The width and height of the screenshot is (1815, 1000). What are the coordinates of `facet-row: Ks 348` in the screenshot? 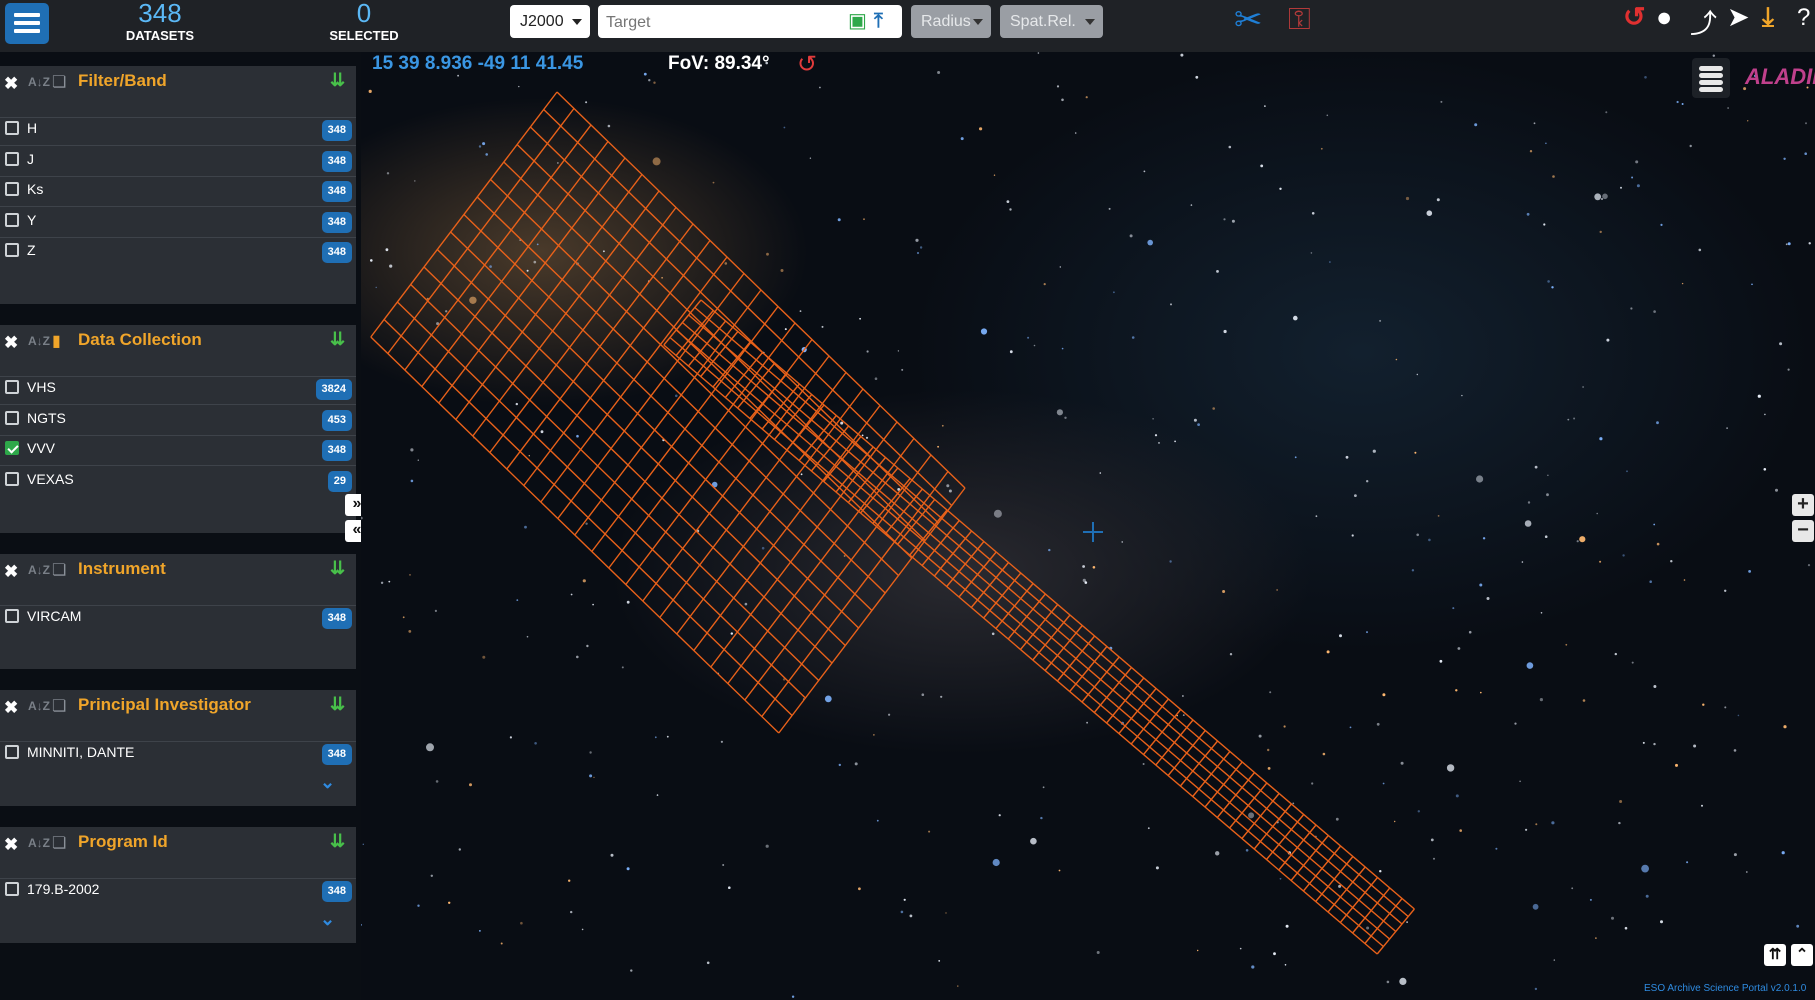 It's located at (178, 191).